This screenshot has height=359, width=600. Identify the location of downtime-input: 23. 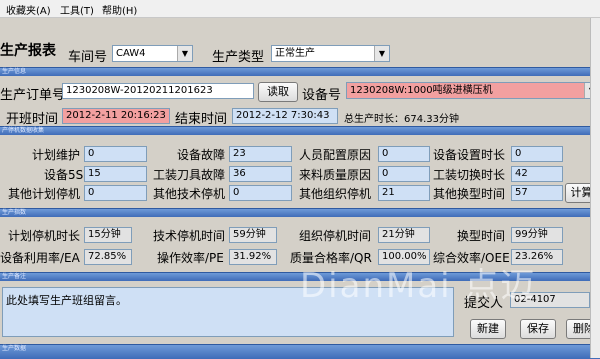
(260, 154).